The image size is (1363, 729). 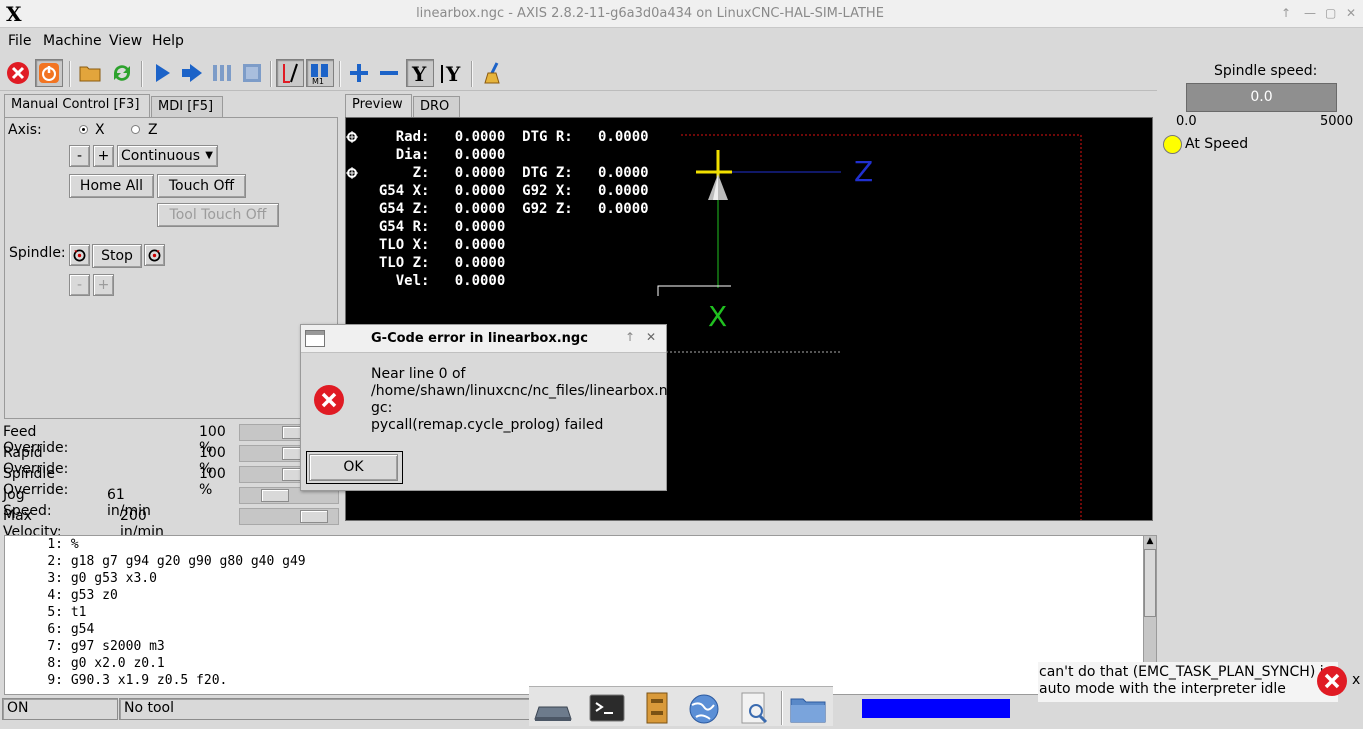 What do you see at coordinates (329, 709) in the screenshot?
I see `tool-status: No tool` at bounding box center [329, 709].